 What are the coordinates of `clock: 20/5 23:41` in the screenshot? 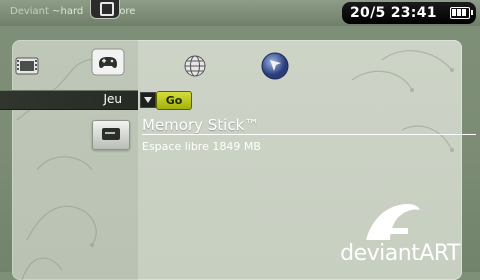 It's located at (393, 13).